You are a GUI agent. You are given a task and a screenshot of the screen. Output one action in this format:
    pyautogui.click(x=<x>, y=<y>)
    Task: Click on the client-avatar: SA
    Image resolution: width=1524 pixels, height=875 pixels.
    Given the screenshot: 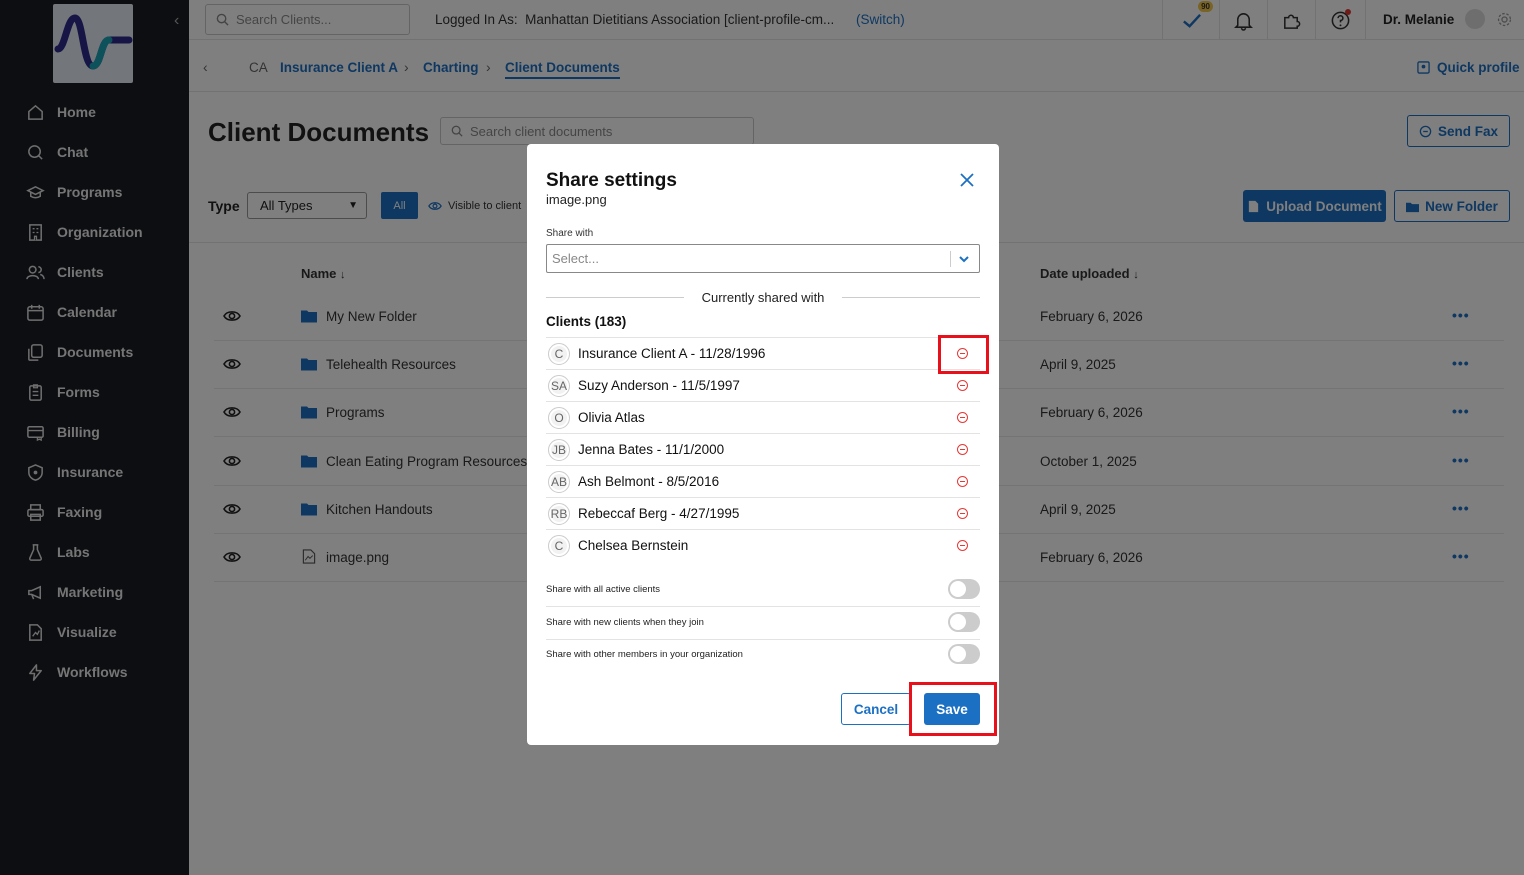 What is the action you would take?
    pyautogui.click(x=559, y=386)
    